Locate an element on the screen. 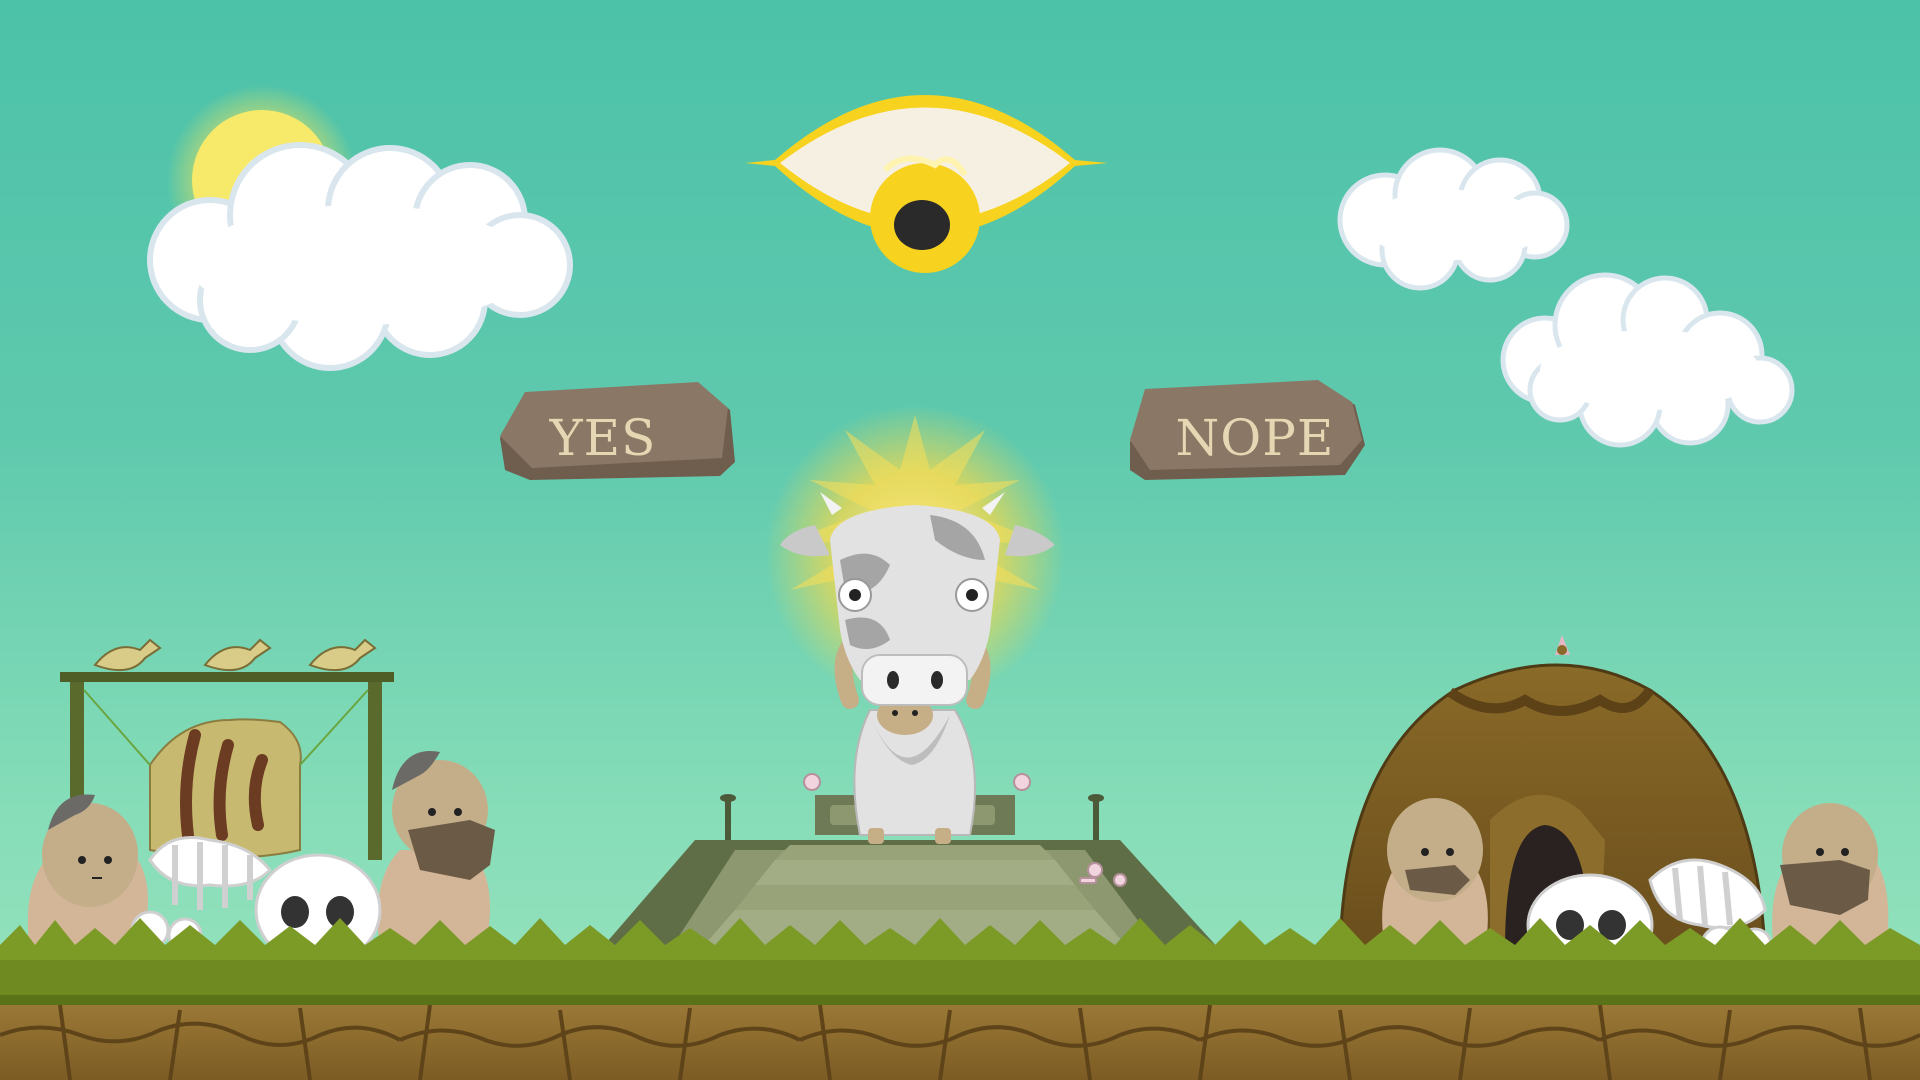 The width and height of the screenshot is (1920, 1080). yes-button: YES is located at coordinates (617, 431).